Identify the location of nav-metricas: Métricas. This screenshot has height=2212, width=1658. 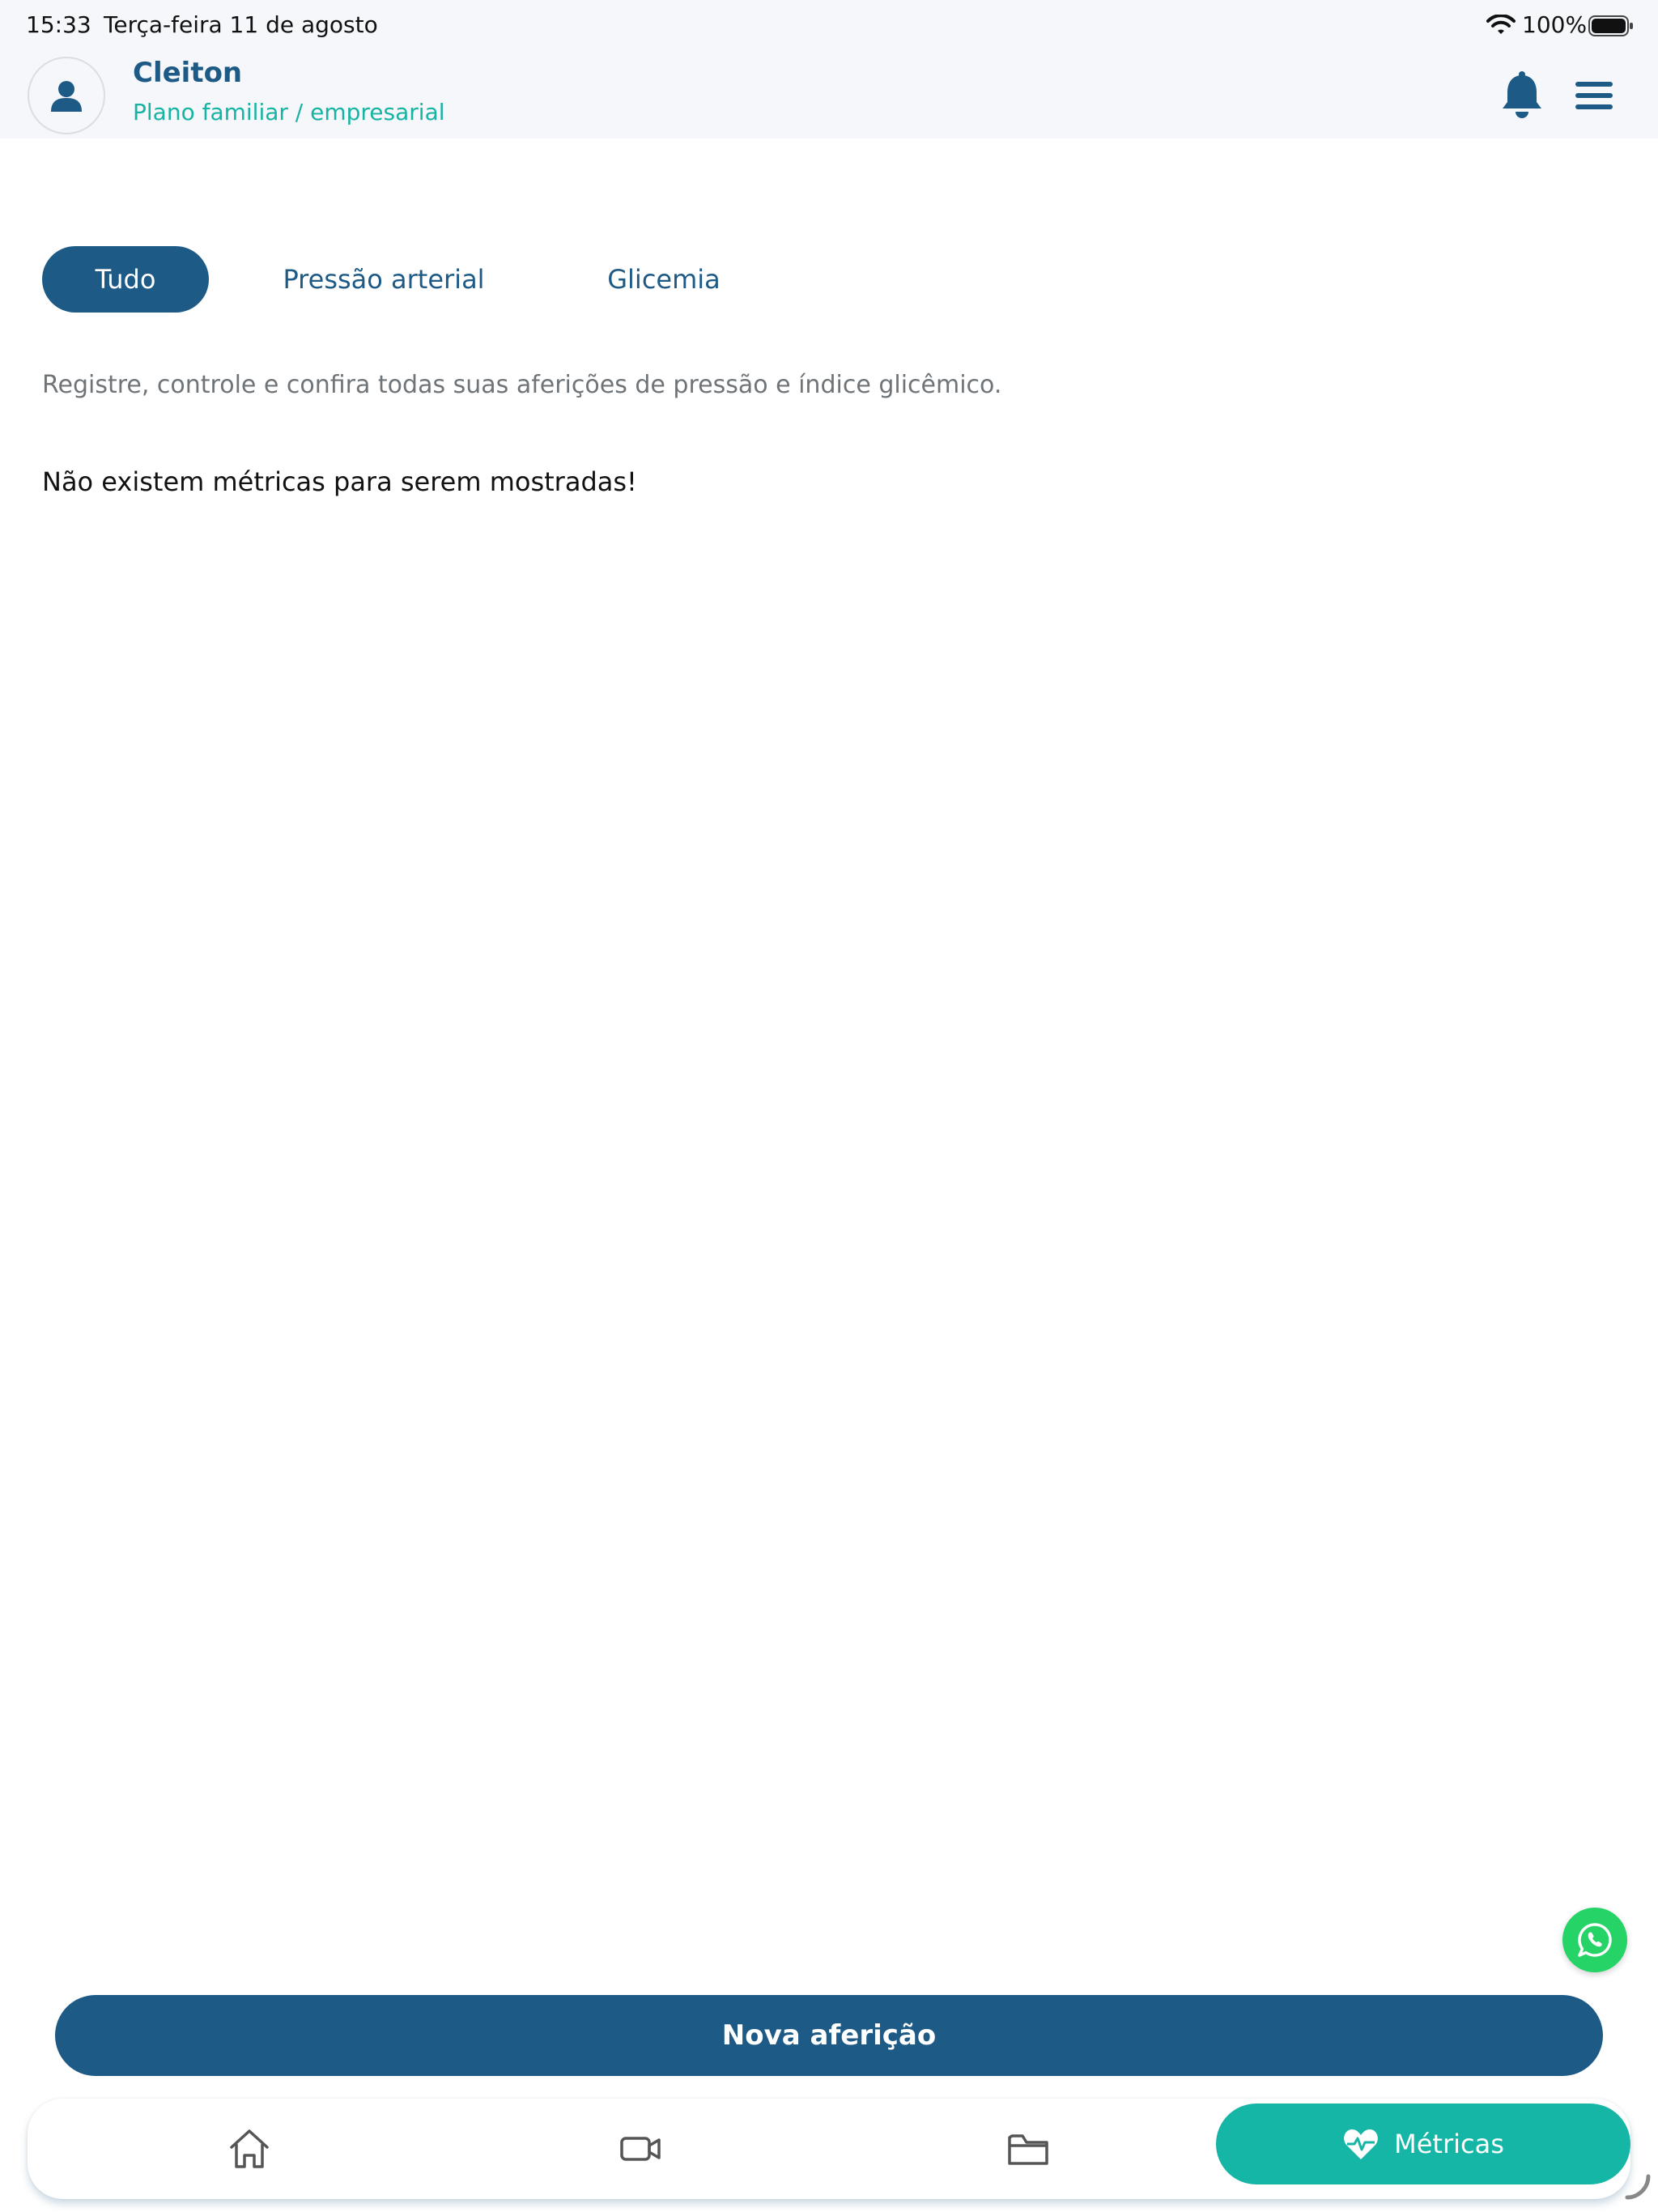
(1423, 2144).